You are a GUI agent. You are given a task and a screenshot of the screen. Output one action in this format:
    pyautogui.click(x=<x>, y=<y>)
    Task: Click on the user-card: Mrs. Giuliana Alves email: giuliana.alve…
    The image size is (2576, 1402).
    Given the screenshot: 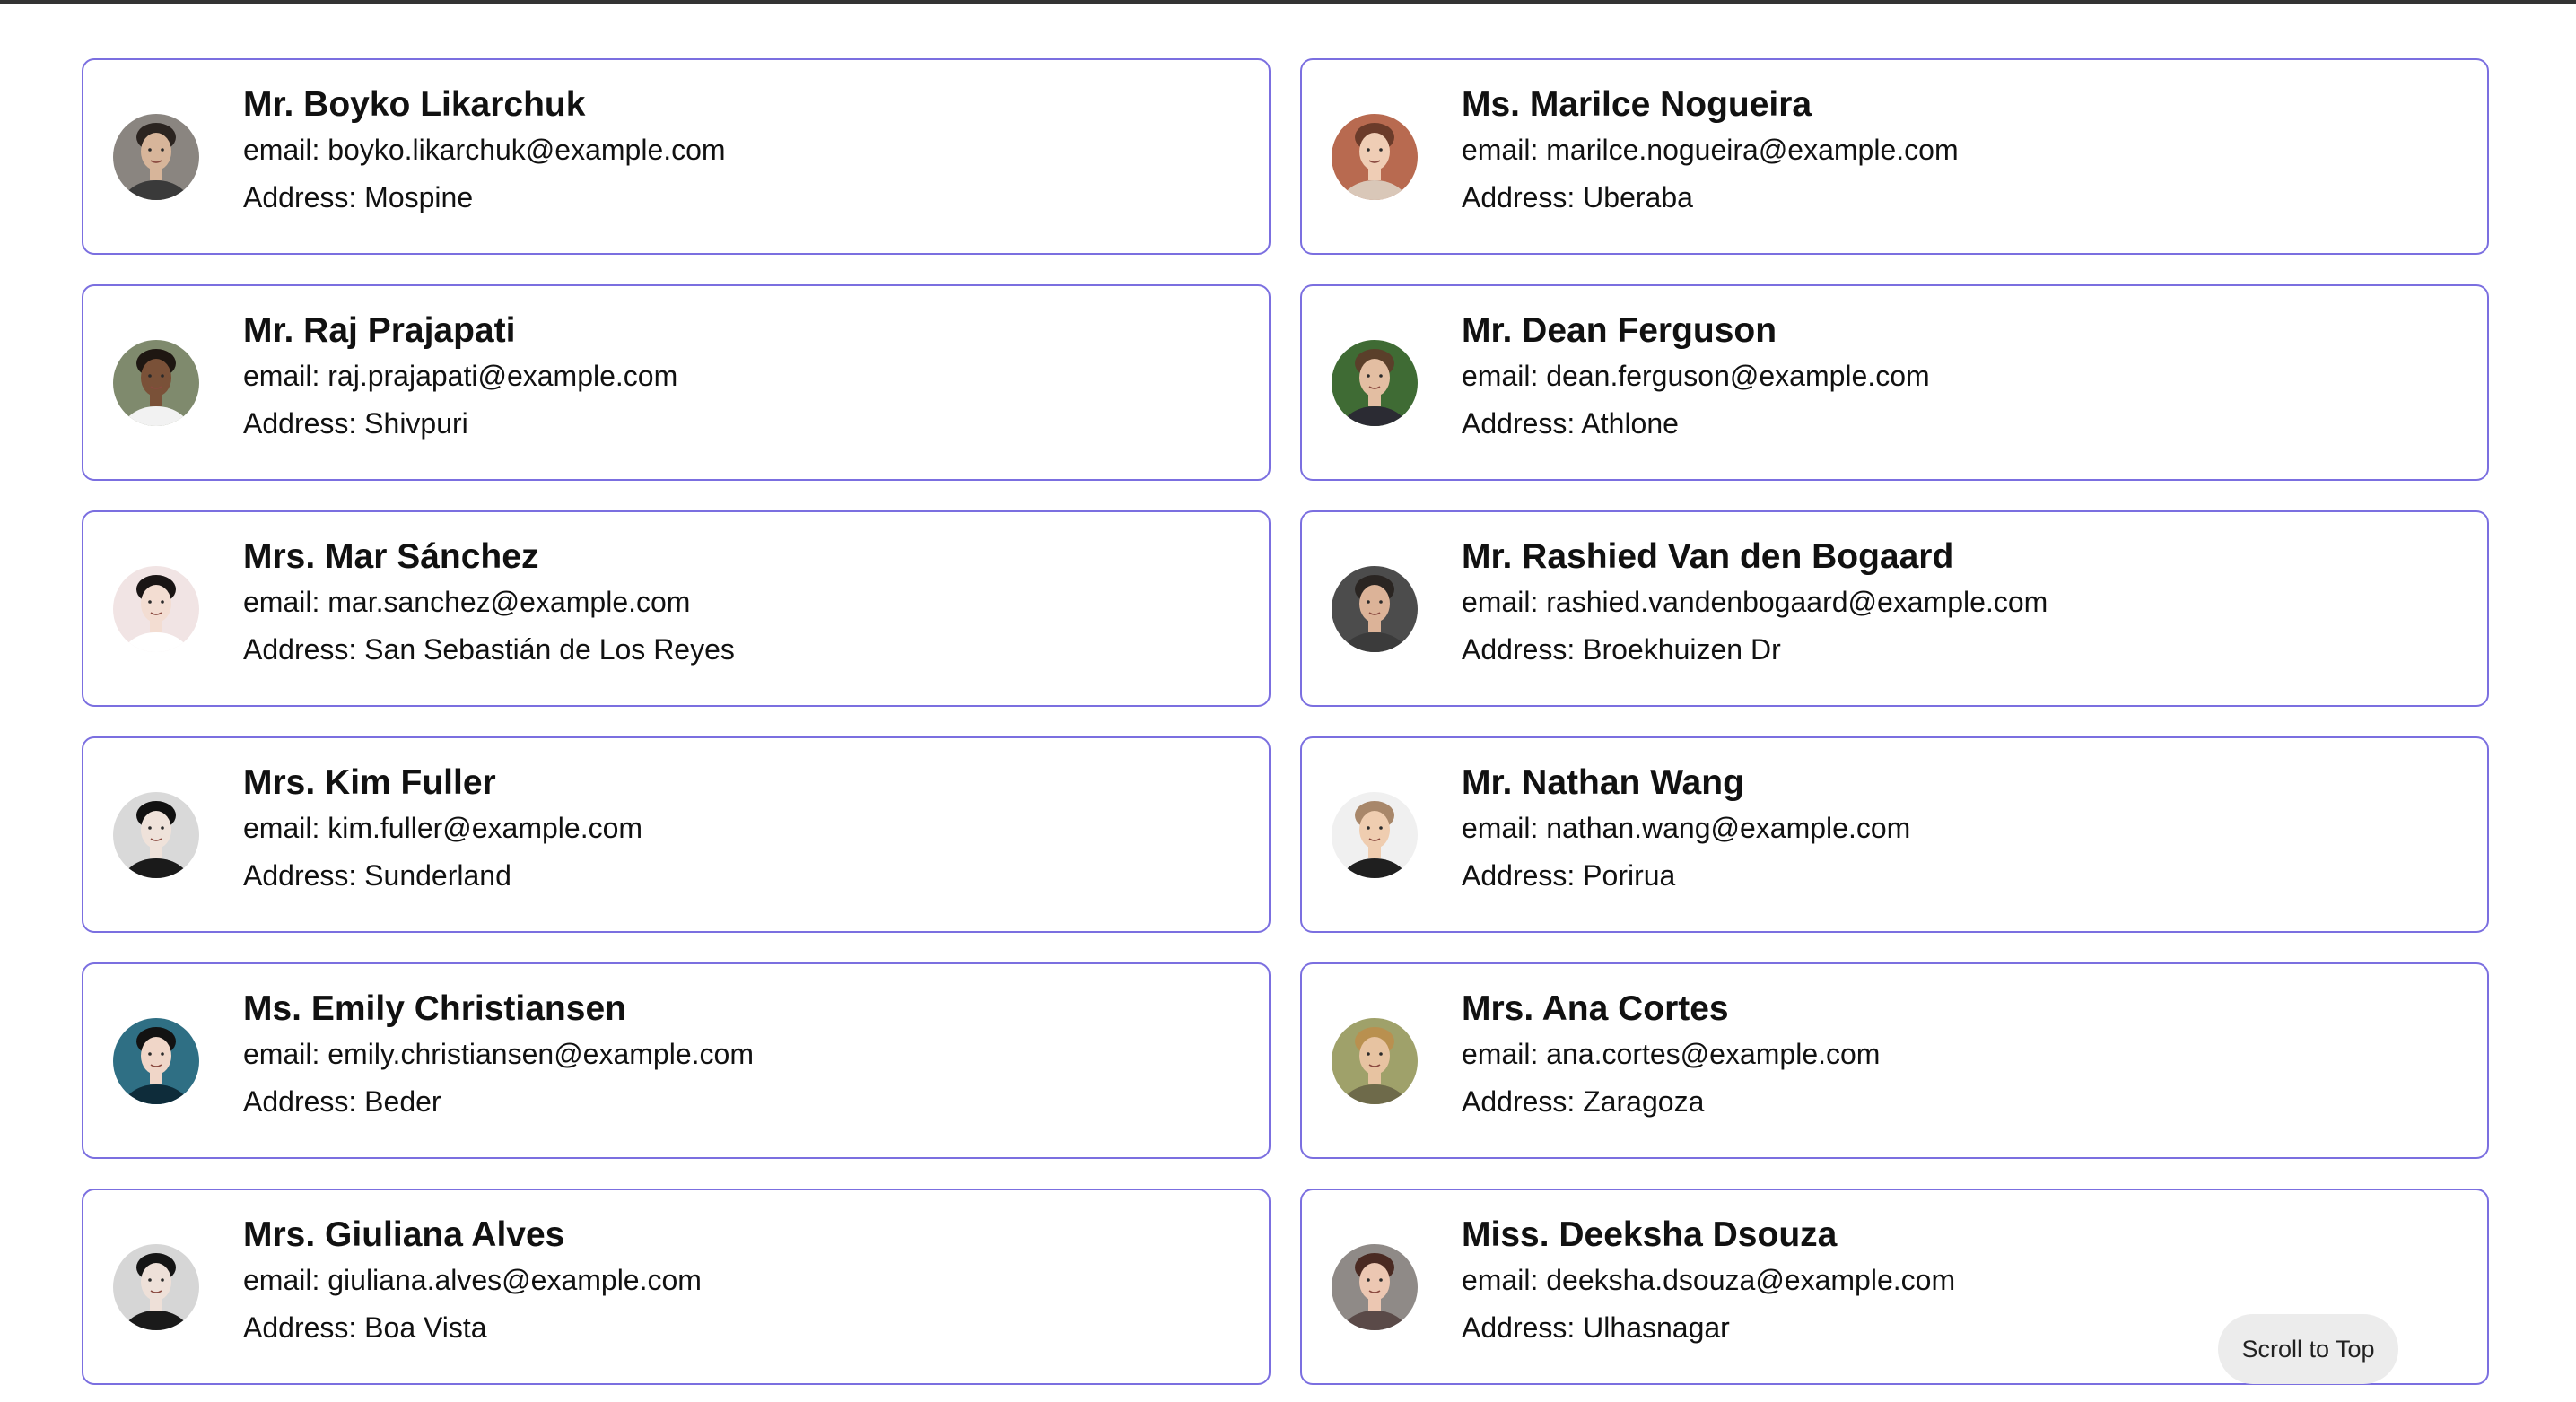 What is the action you would take?
    pyautogui.click(x=677, y=1287)
    